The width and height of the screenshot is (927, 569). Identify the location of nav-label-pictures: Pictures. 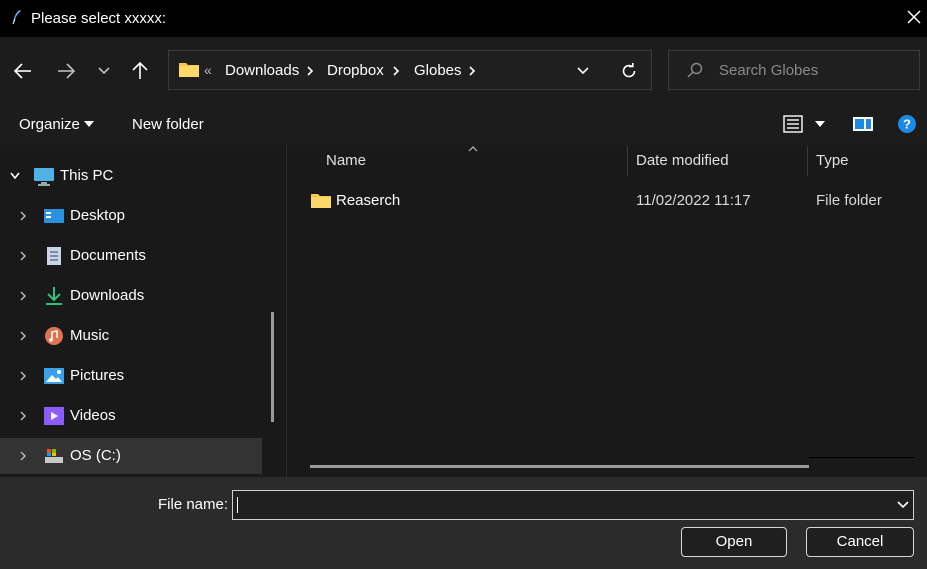
(97, 375).